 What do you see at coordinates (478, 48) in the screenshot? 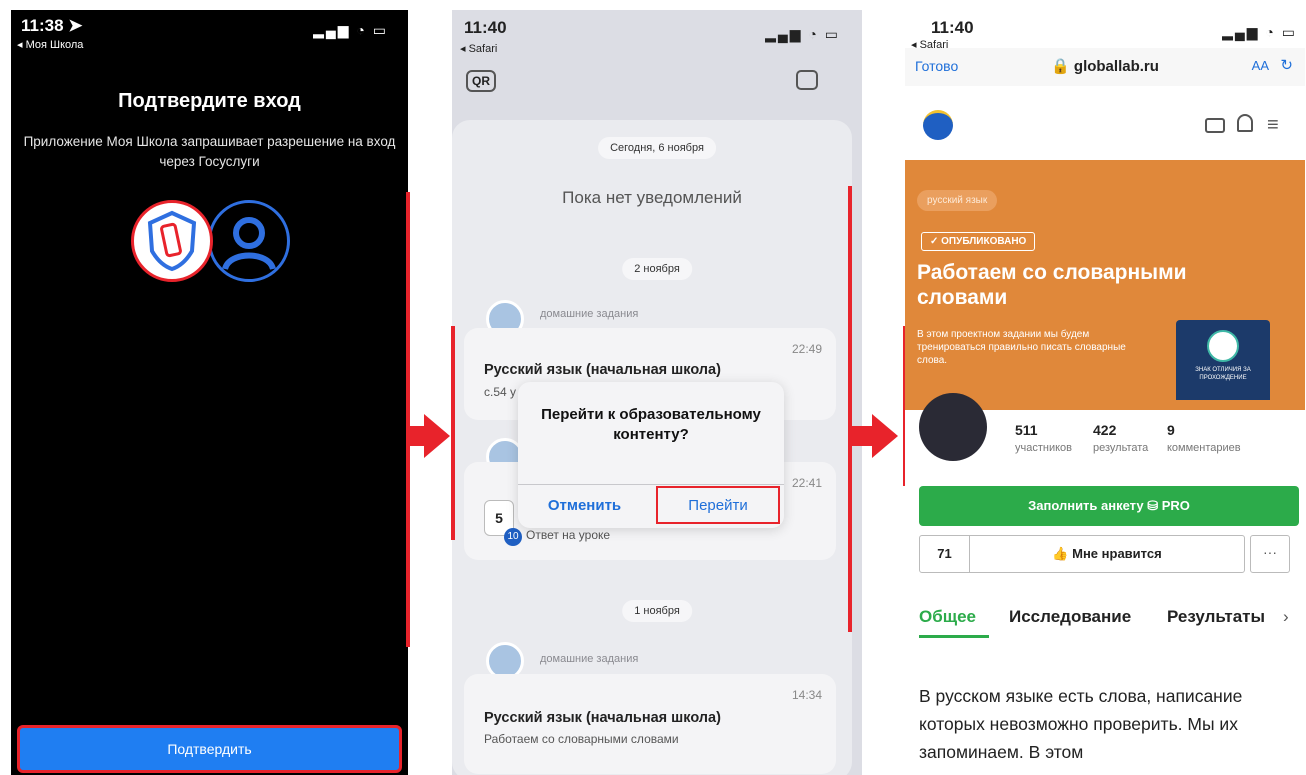
I see `back-to-safari-link: ◂ Safari` at bounding box center [478, 48].